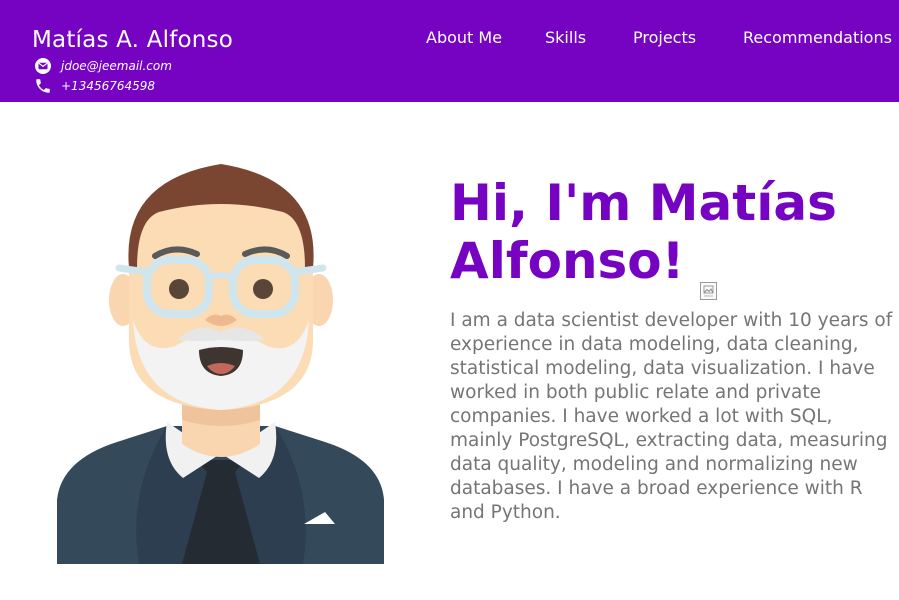 This screenshot has width=899, height=600. I want to click on email-text: jdoe@jeemail.com, so click(116, 66).